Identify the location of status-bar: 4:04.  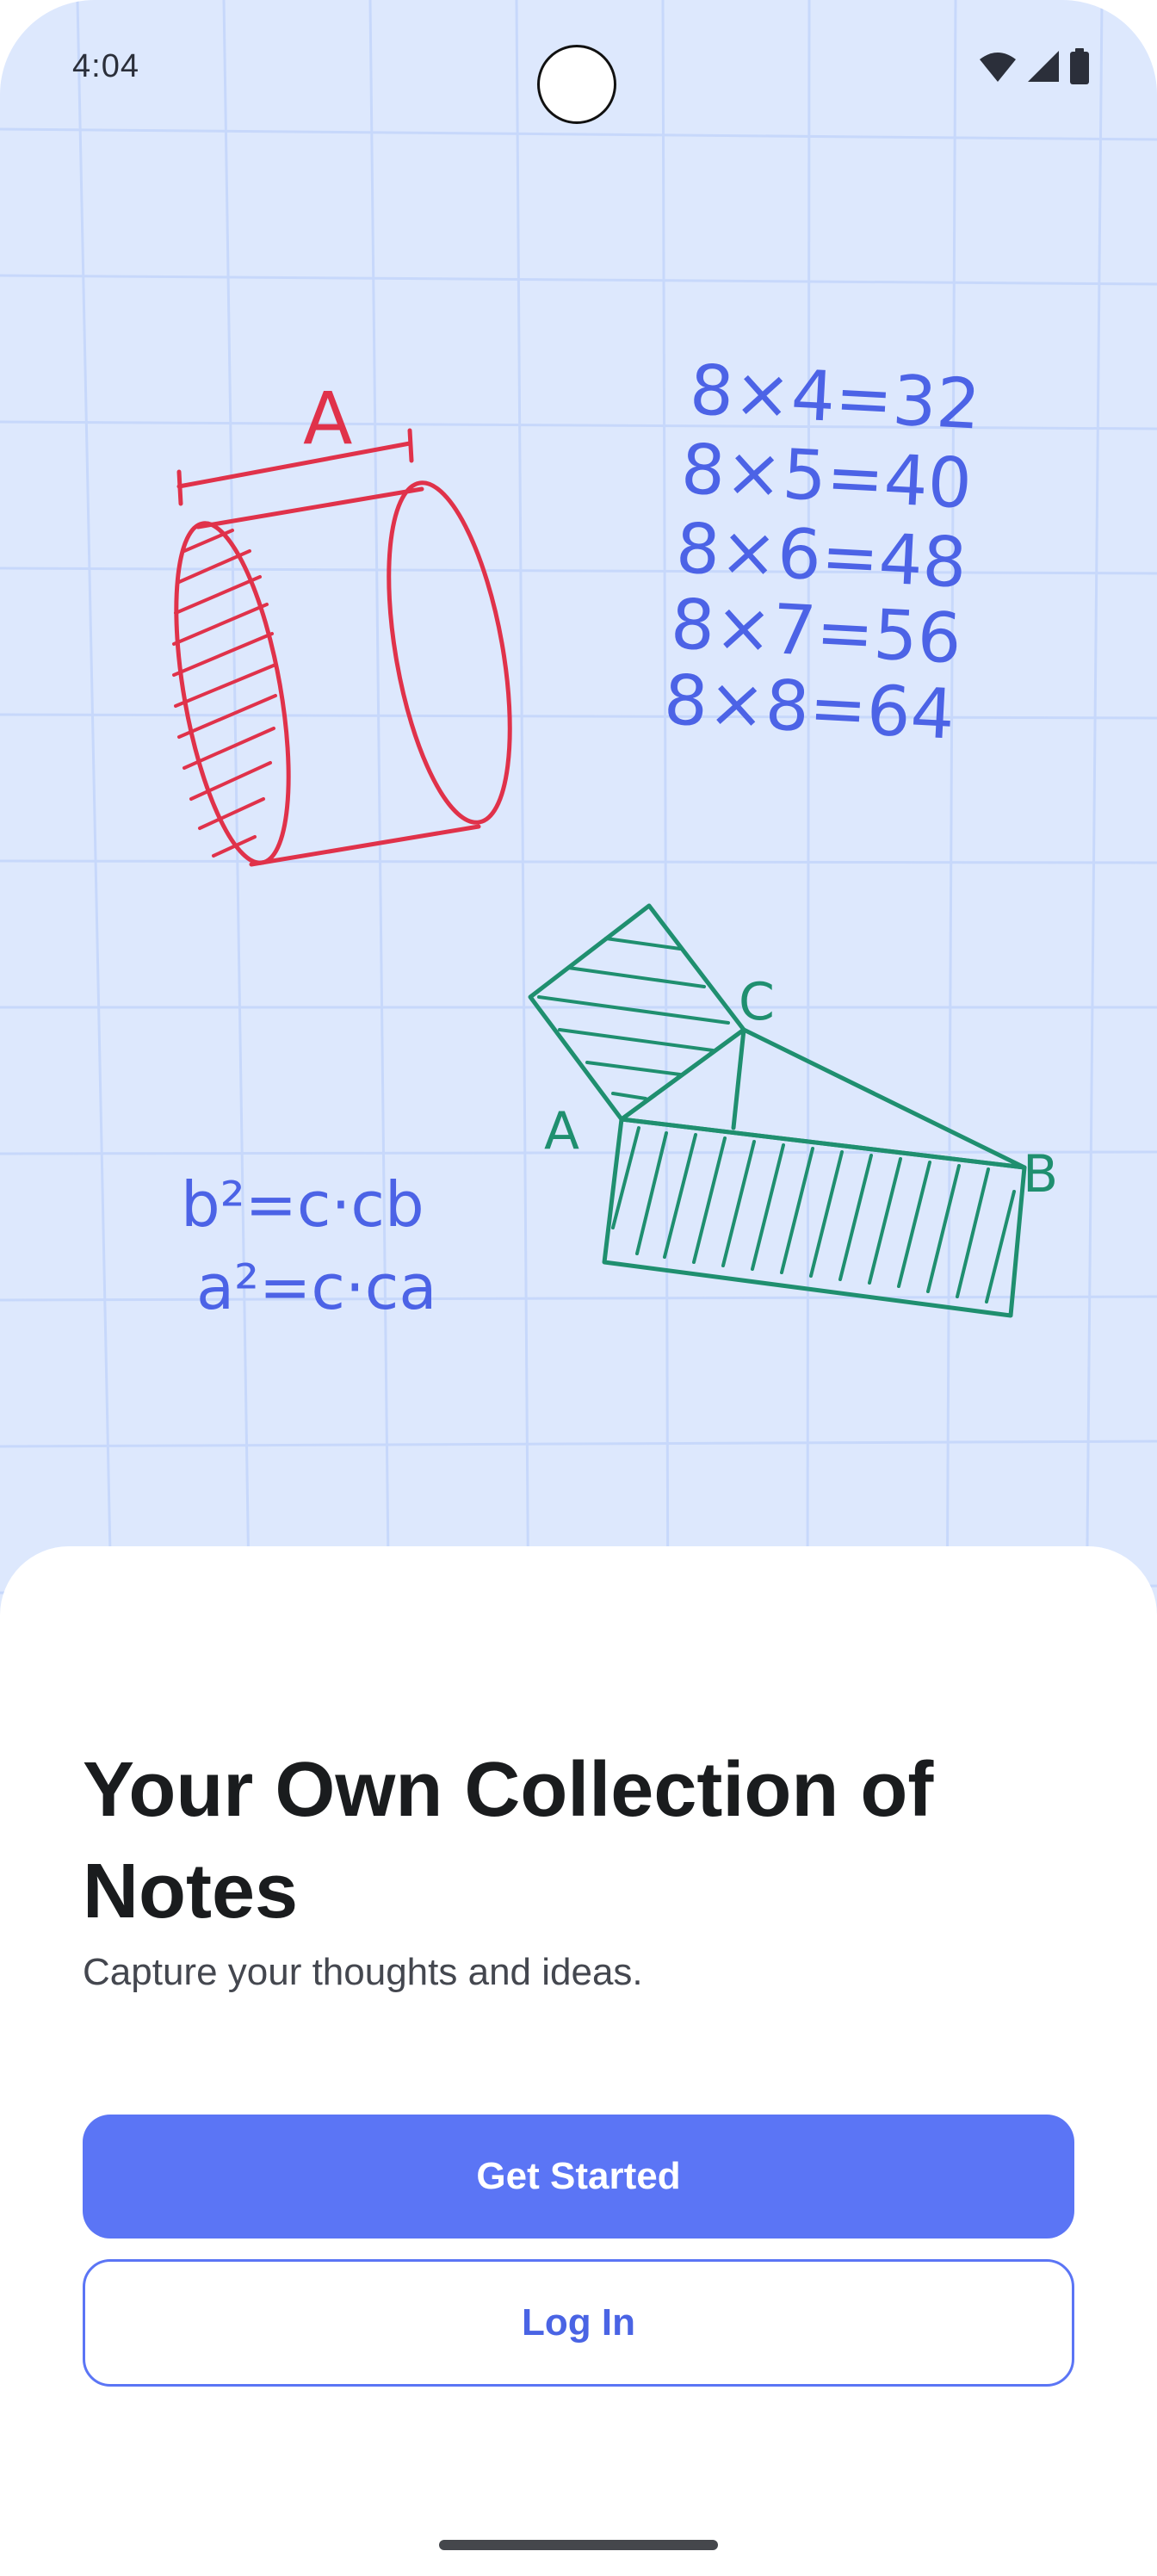
(579, 69).